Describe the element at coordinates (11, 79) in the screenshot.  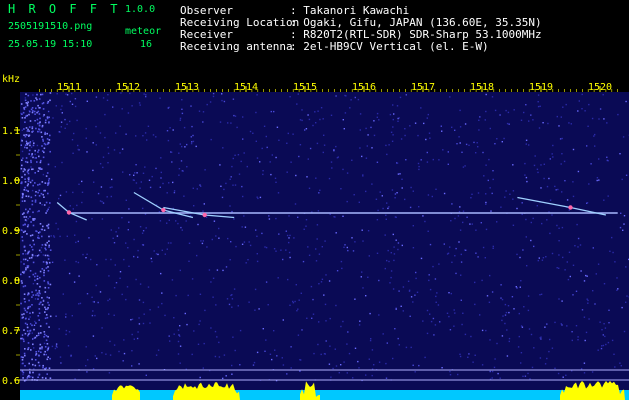
I see `y-axis-unit: kHz` at that location.